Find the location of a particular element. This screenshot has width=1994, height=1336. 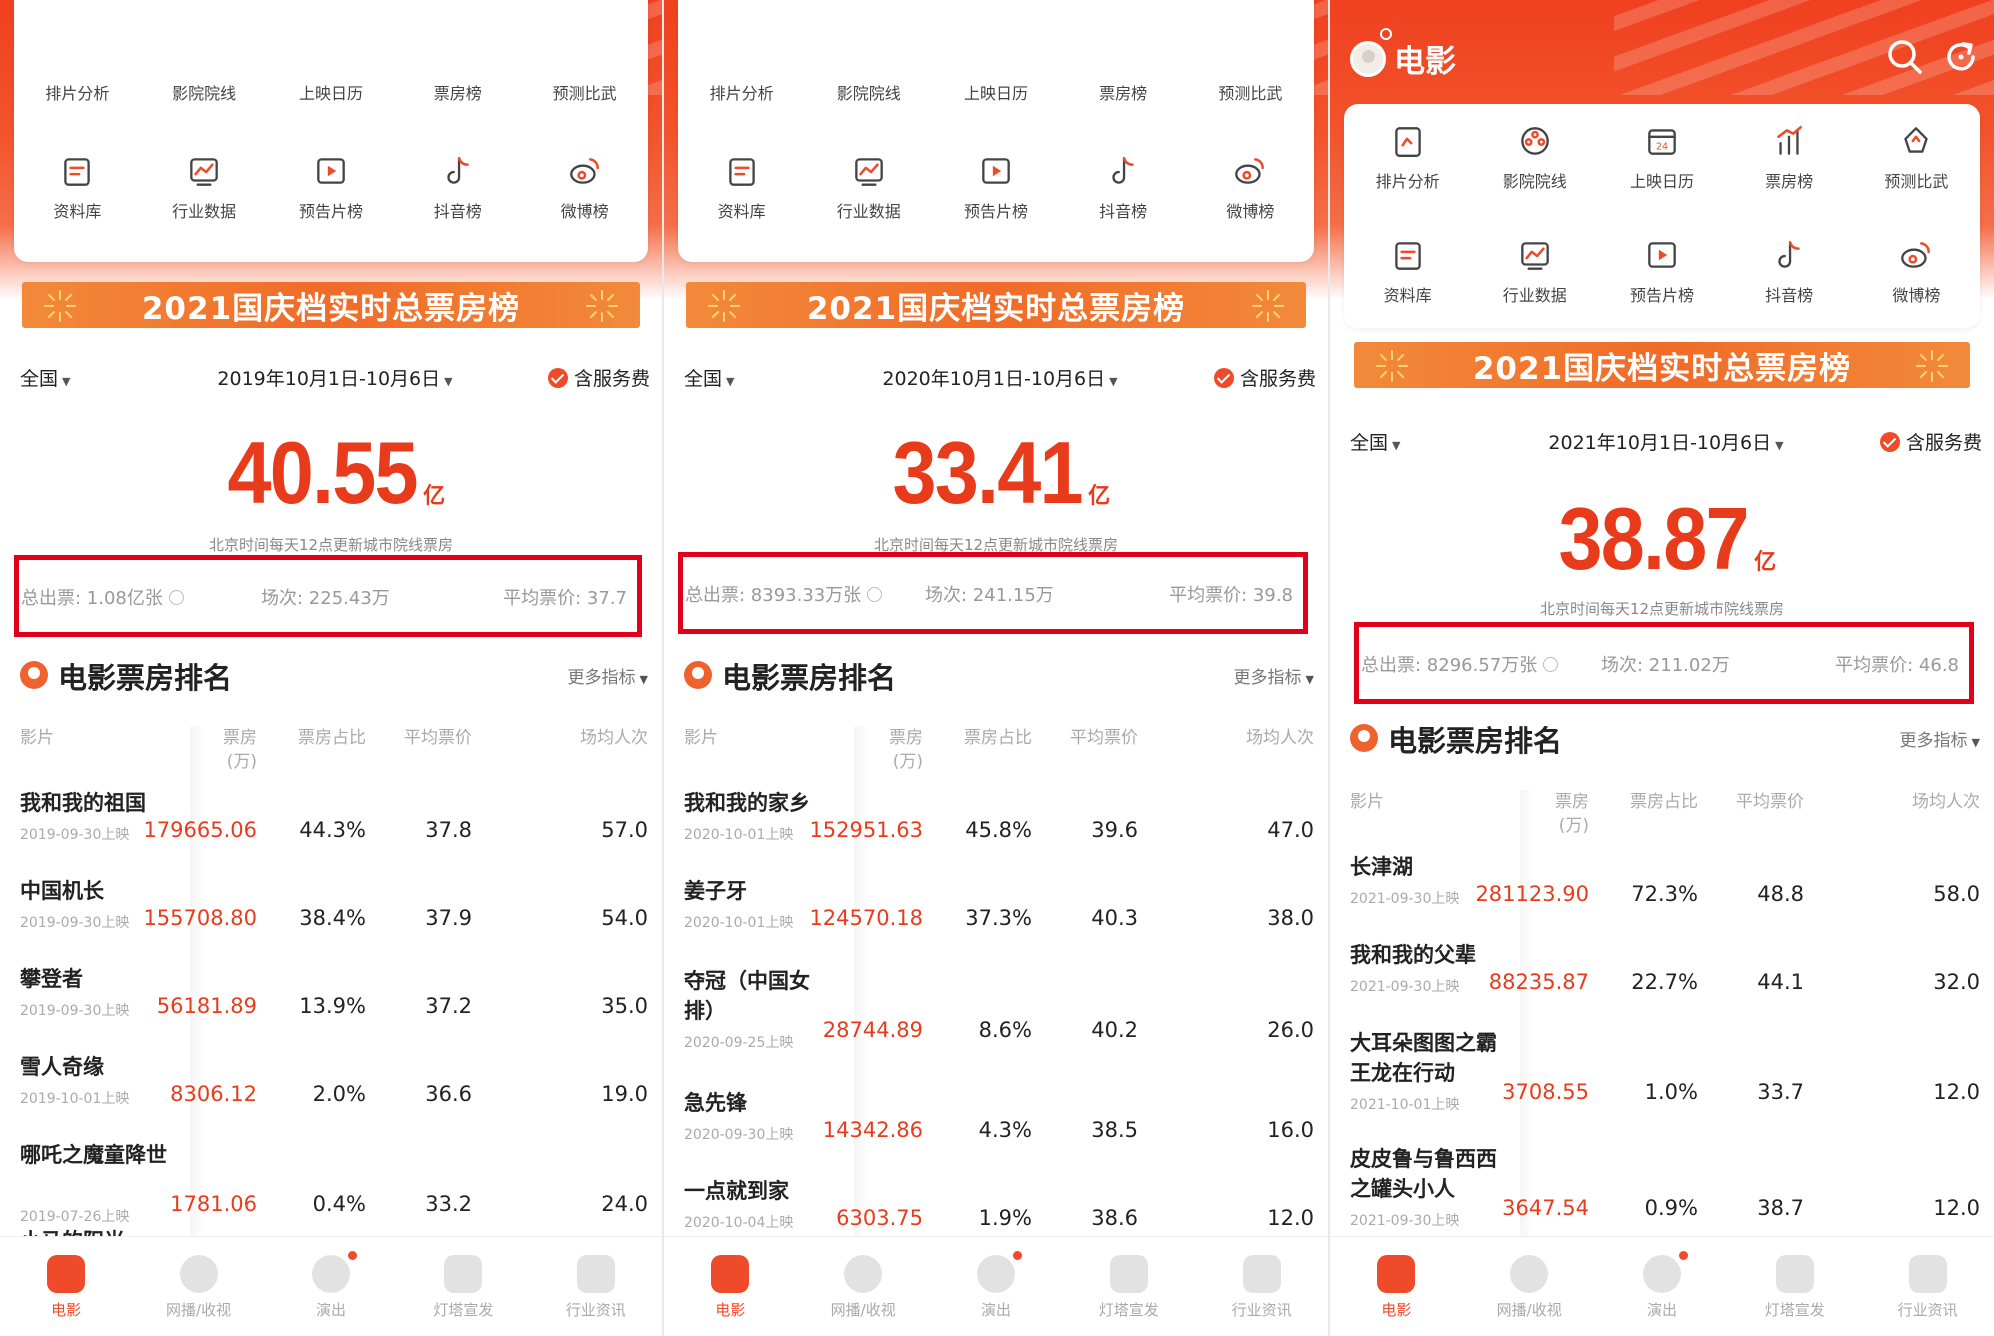

quick-entry-label: 预测比武 is located at coordinates (1250, 93).